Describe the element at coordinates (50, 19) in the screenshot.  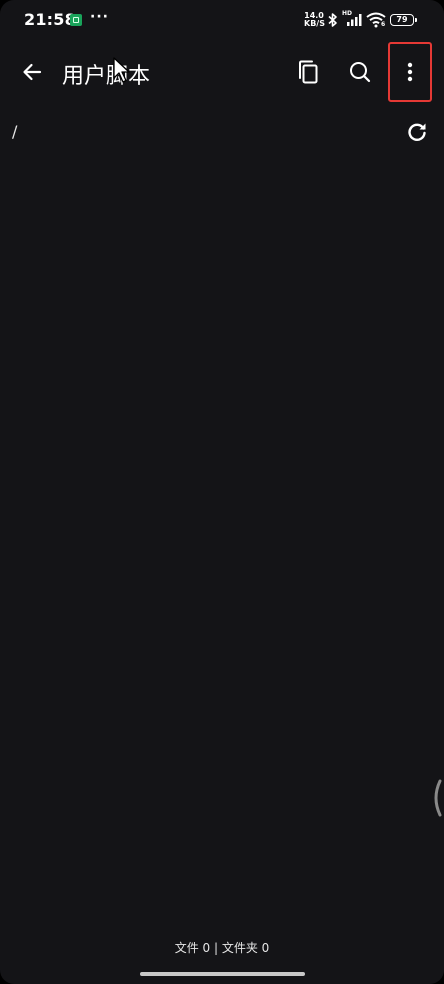
I see `status-time: 21:58` at that location.